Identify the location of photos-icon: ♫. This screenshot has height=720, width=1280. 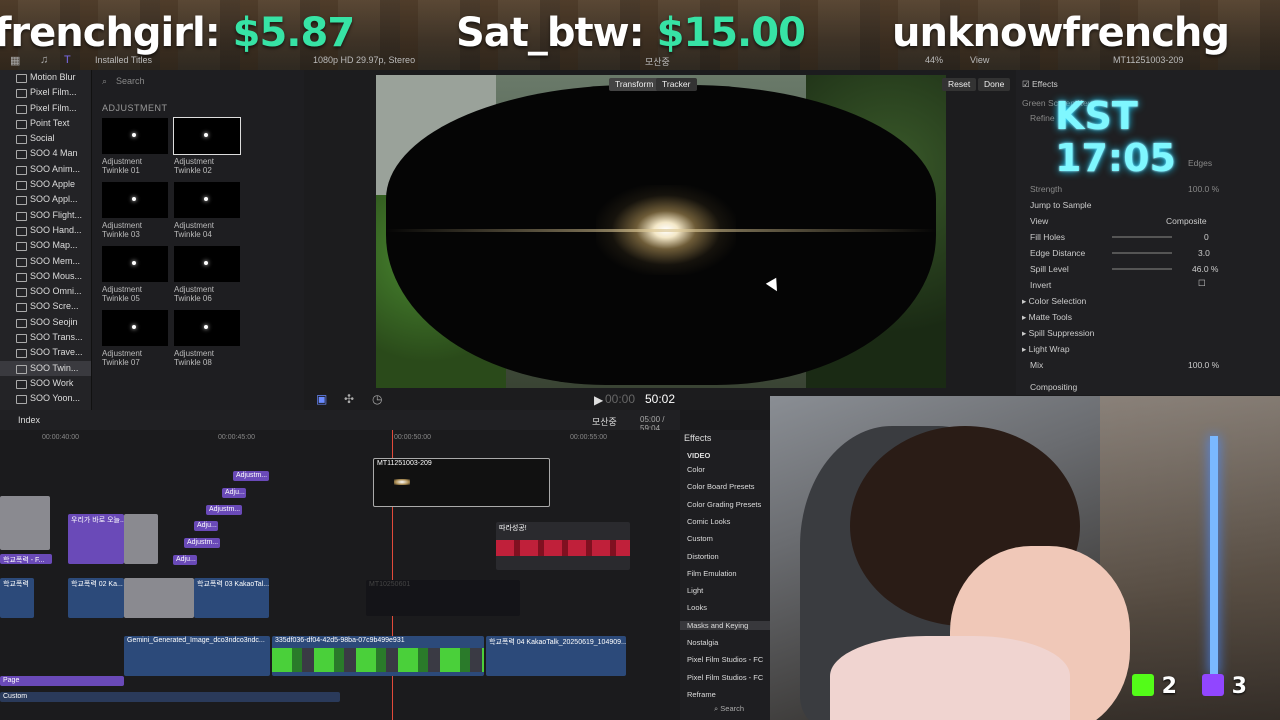
(44, 60).